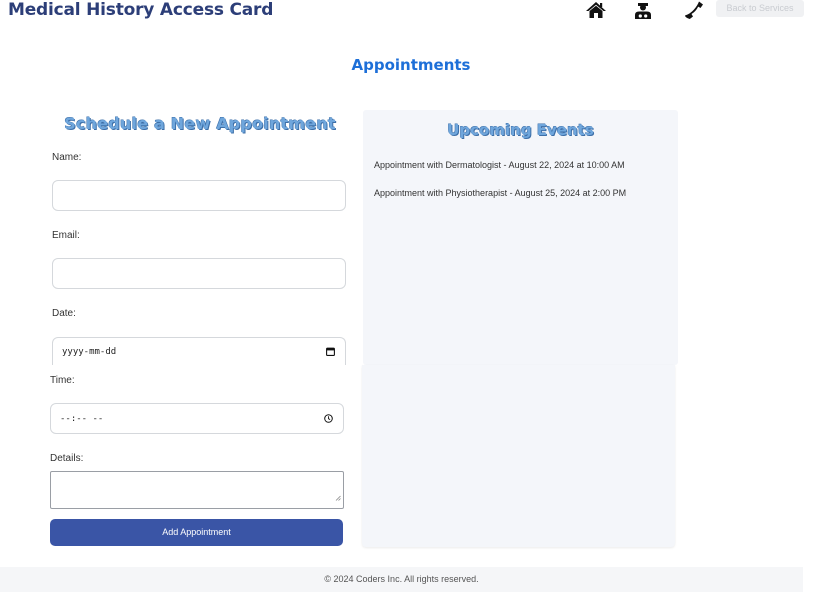  What do you see at coordinates (199, 351) in the screenshot?
I see `date-input: yyyy-mm-dd` at bounding box center [199, 351].